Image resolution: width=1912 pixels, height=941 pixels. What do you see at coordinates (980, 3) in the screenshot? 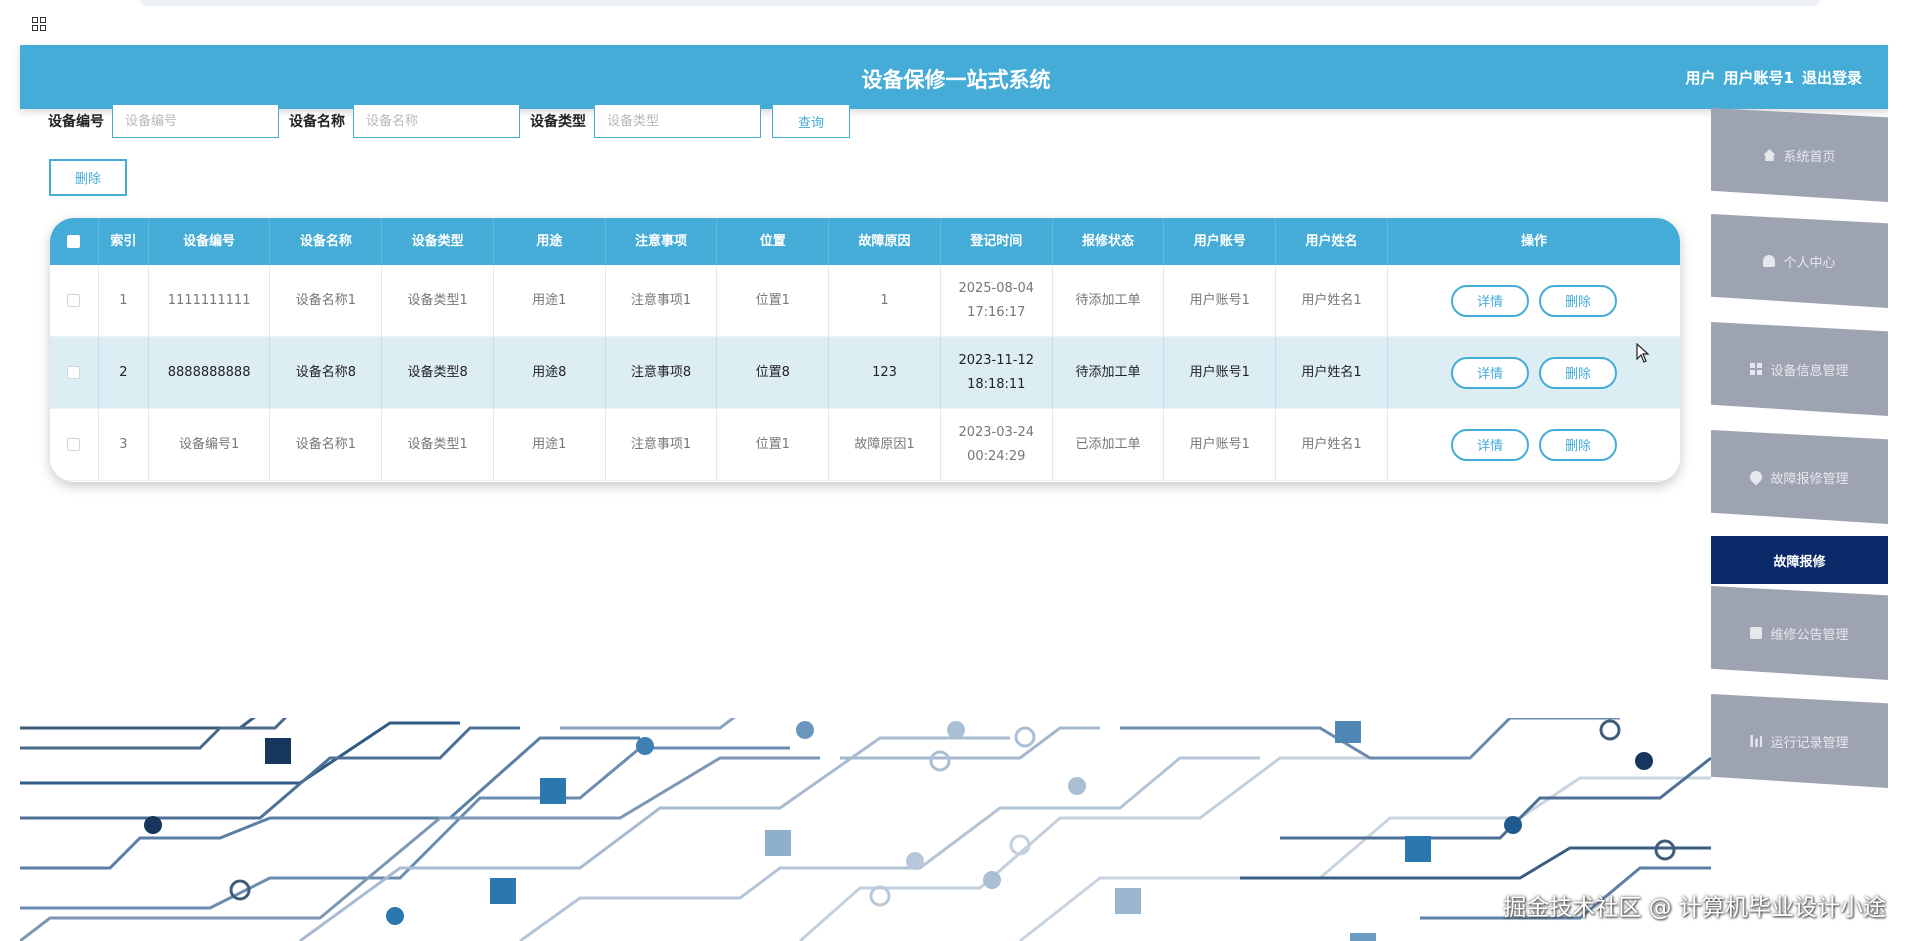
I see `top-strip` at bounding box center [980, 3].